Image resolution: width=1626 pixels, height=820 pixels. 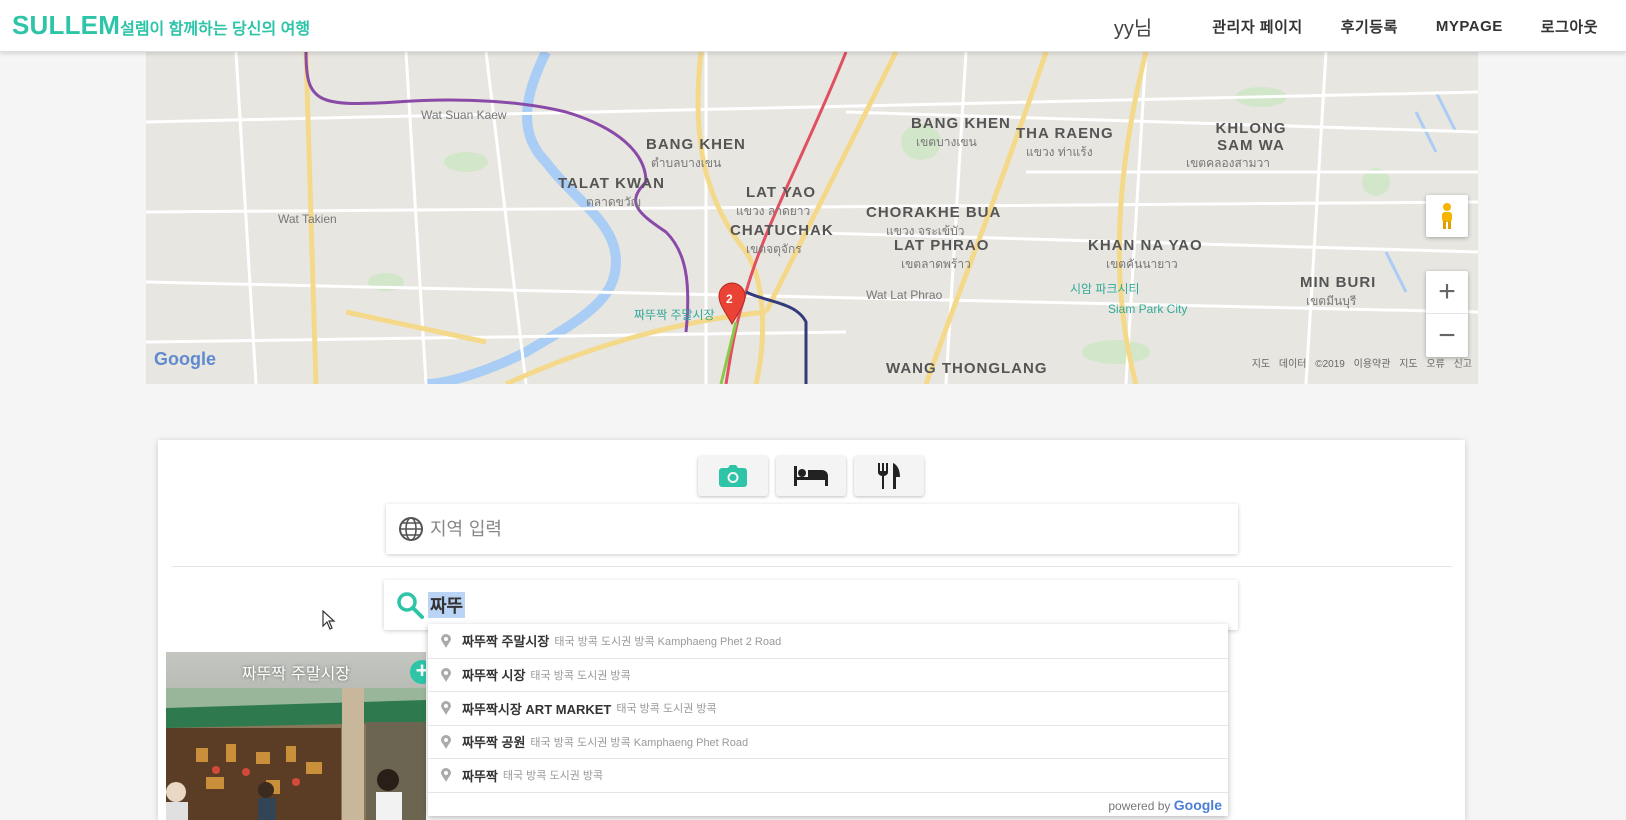 What do you see at coordinates (1065, 133) in the screenshot?
I see `district-label: THA RAENG` at bounding box center [1065, 133].